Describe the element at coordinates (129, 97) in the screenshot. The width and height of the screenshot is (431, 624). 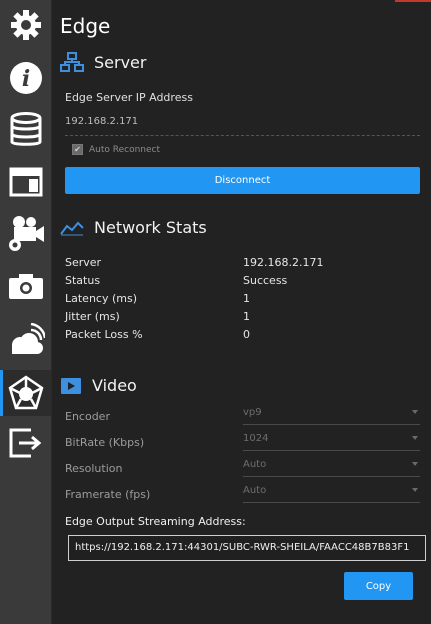
I see `ip-address-label: Edge Server IP Address` at that location.